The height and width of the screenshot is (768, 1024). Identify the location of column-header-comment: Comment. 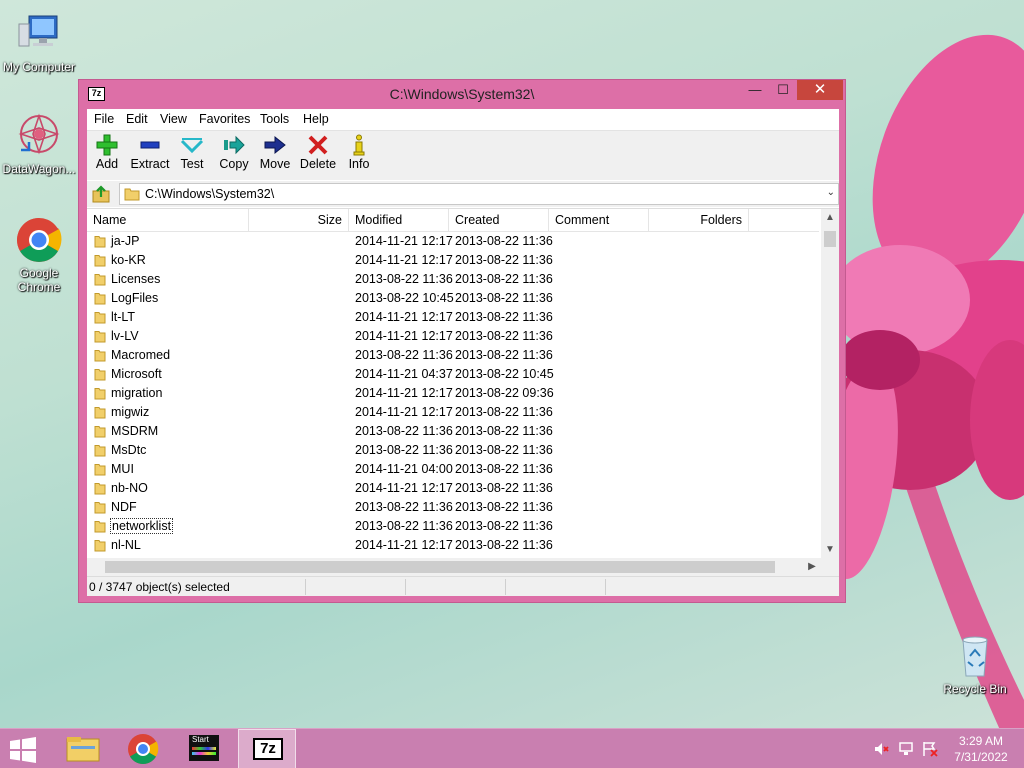
(599, 220).